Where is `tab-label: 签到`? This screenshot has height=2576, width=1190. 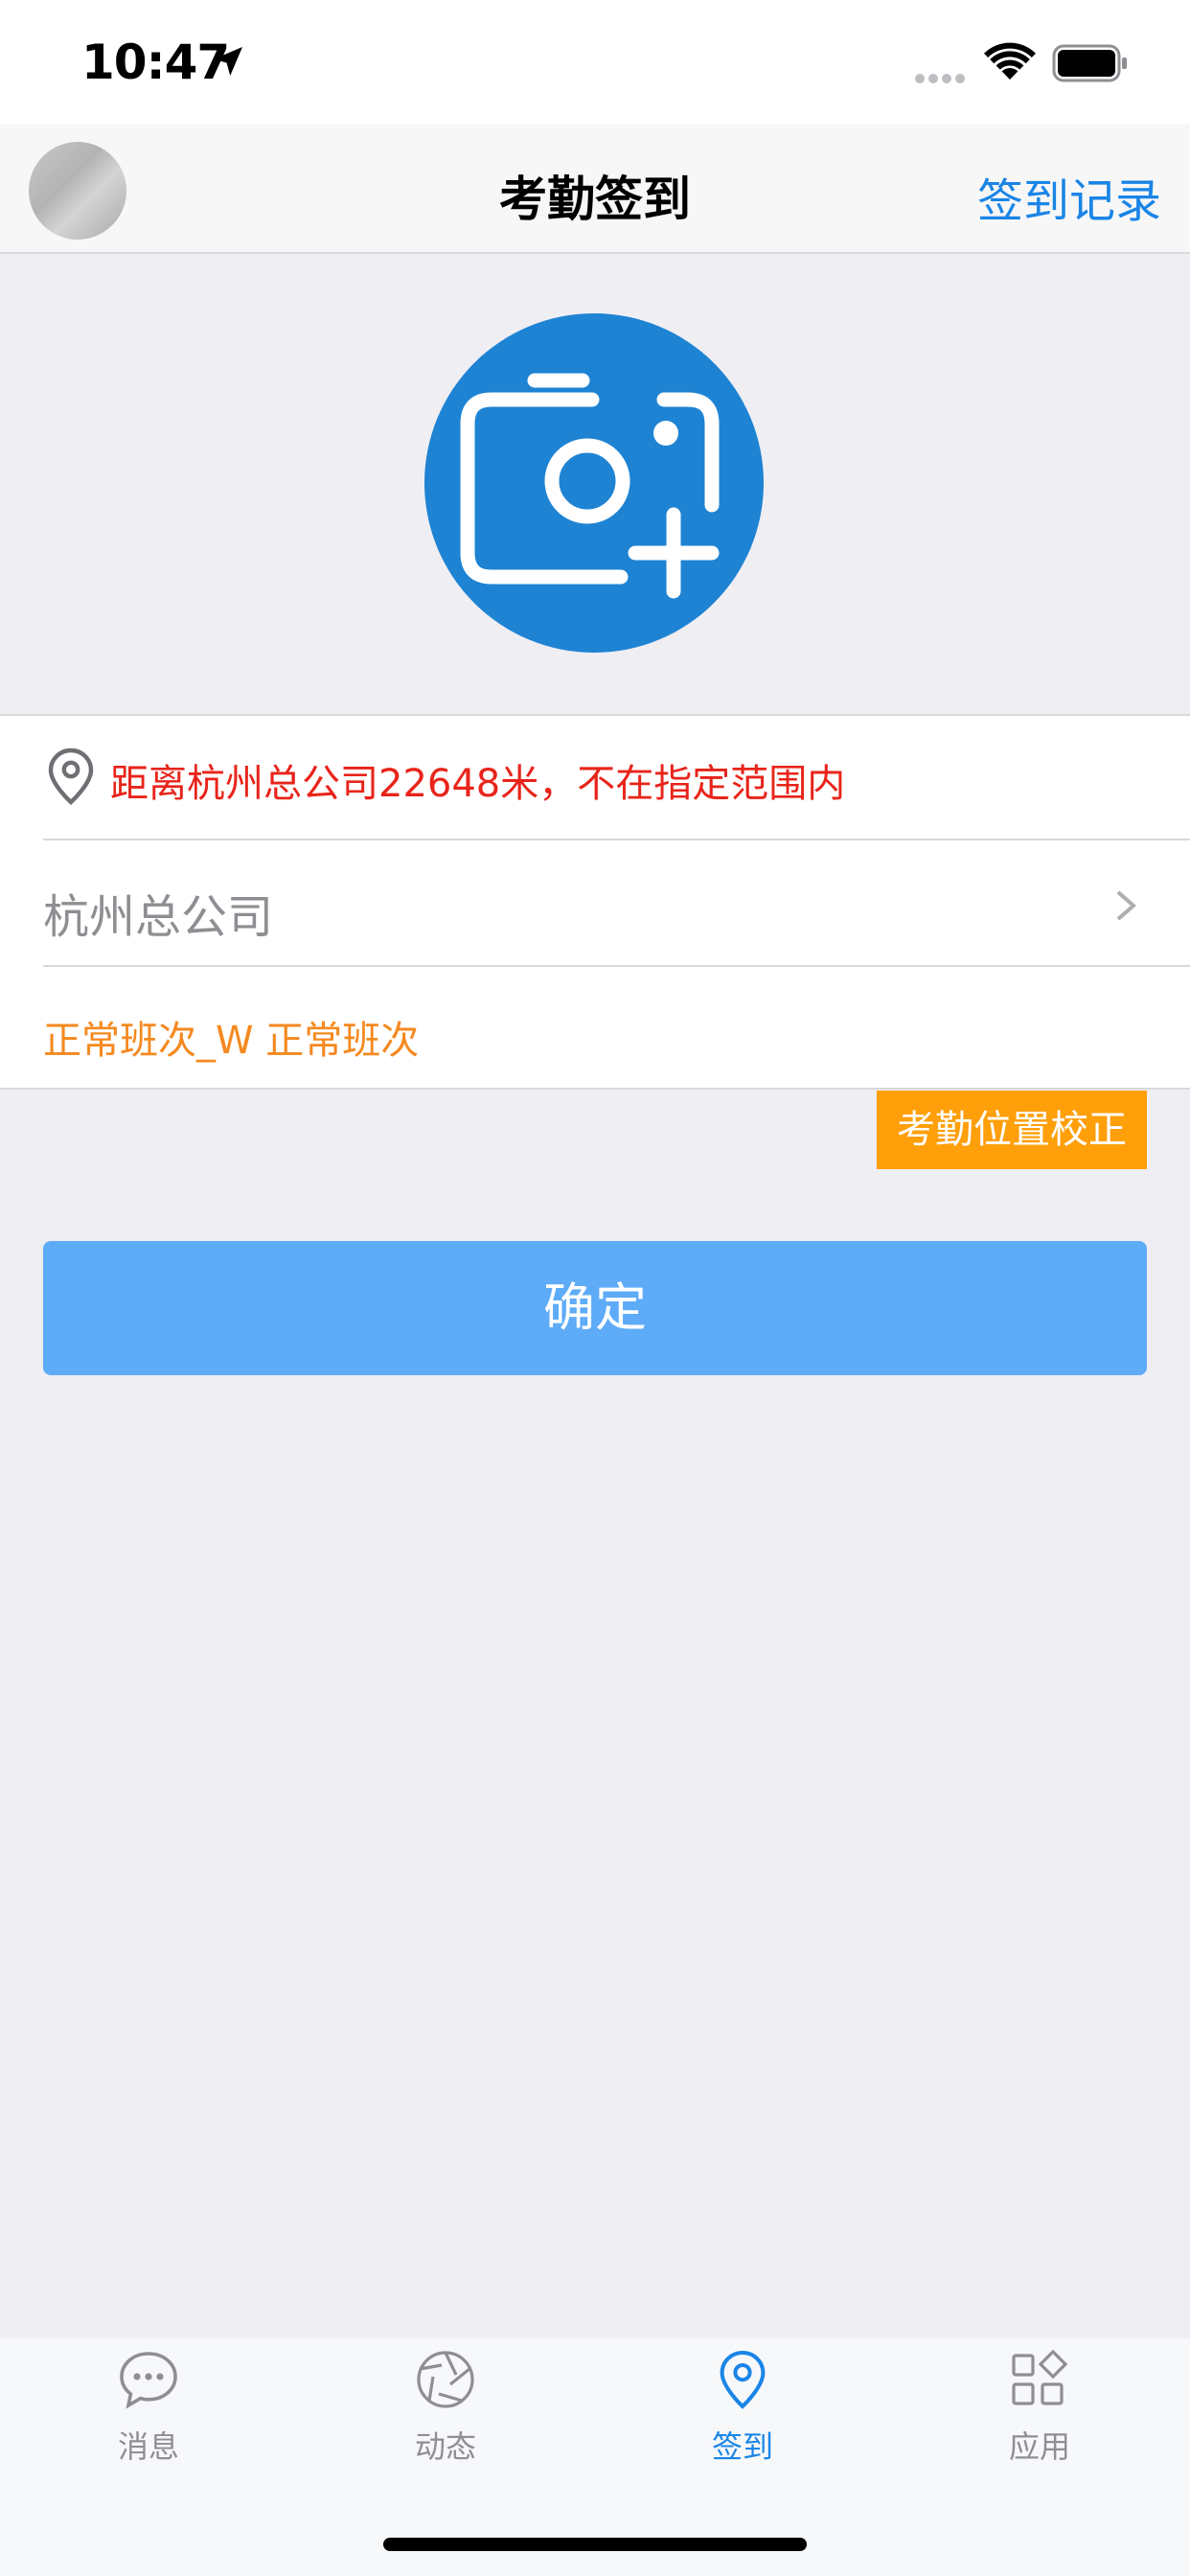 tab-label: 签到 is located at coordinates (742, 2446).